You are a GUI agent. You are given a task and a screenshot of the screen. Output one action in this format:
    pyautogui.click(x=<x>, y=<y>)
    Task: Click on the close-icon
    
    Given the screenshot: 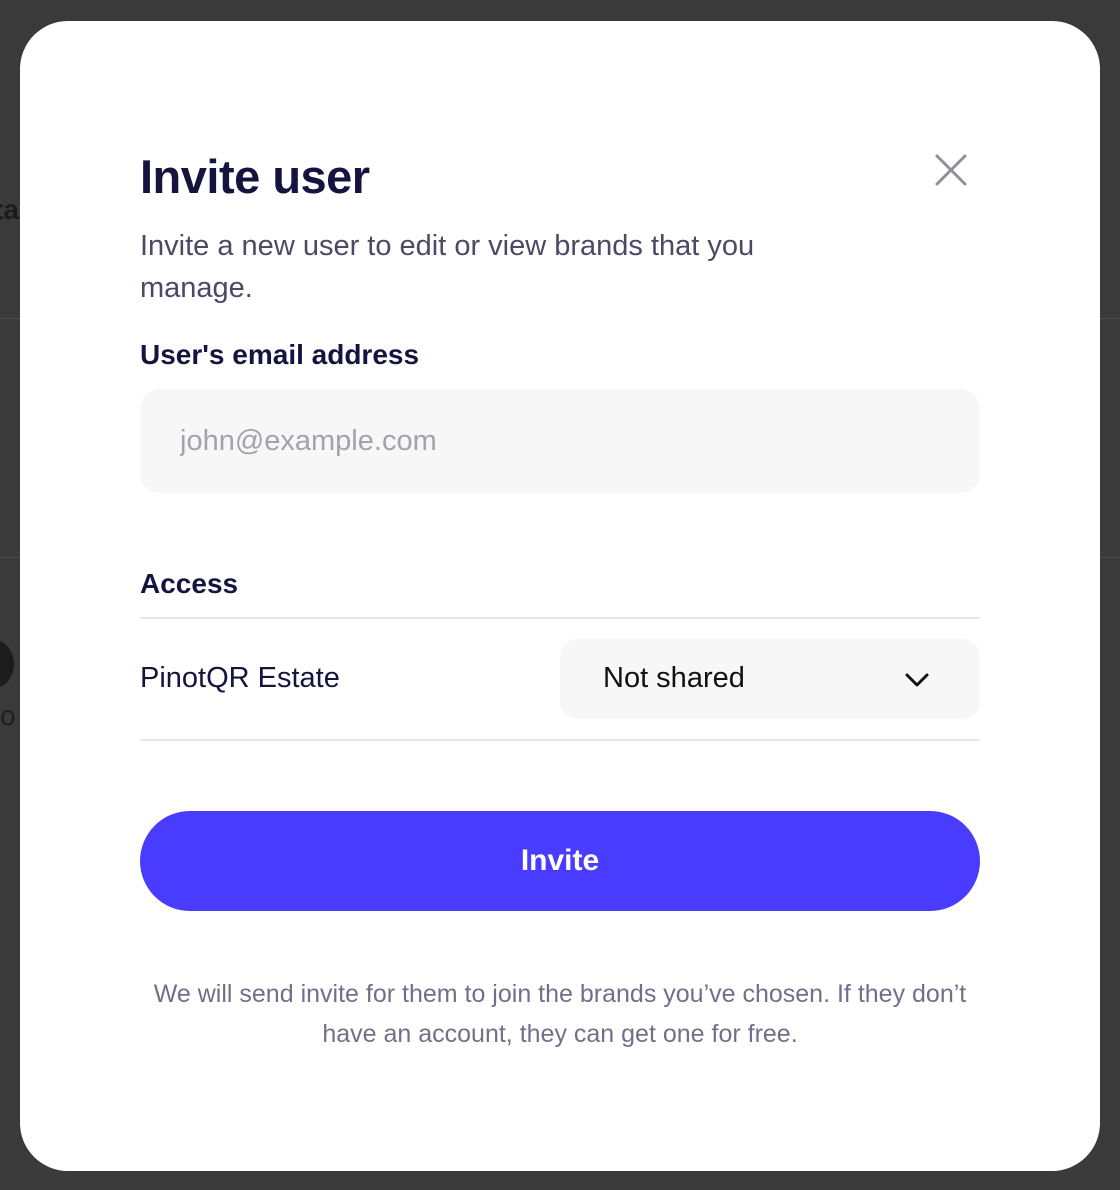 What is the action you would take?
    pyautogui.click(x=951, y=170)
    